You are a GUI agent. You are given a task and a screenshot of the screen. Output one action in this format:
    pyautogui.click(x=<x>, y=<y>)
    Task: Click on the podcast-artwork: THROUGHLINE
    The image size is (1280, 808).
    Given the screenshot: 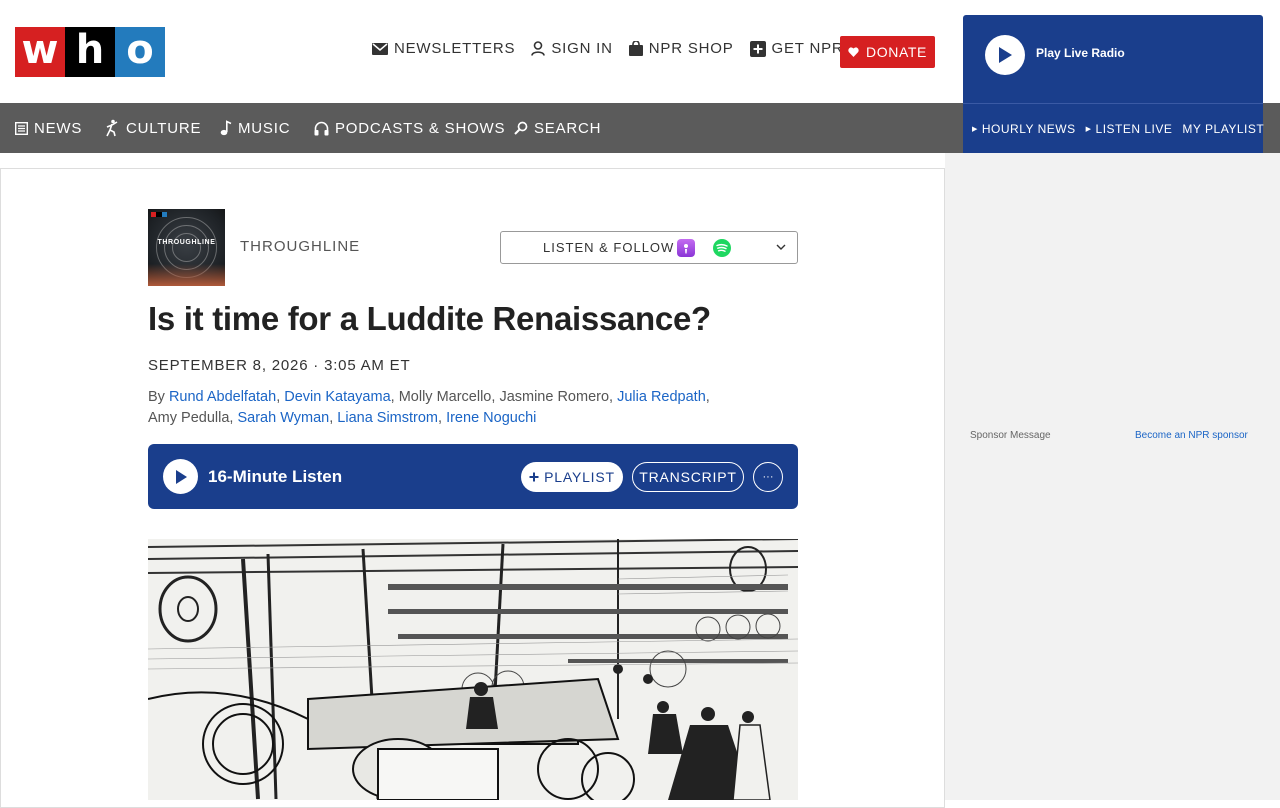 What is the action you would take?
    pyautogui.click(x=186, y=247)
    